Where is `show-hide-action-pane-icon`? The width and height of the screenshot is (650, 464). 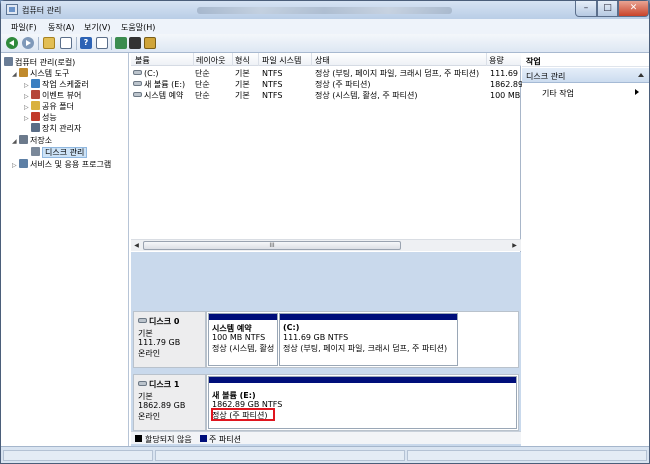
show-hide-action-pane-icon is located at coordinates (102, 43).